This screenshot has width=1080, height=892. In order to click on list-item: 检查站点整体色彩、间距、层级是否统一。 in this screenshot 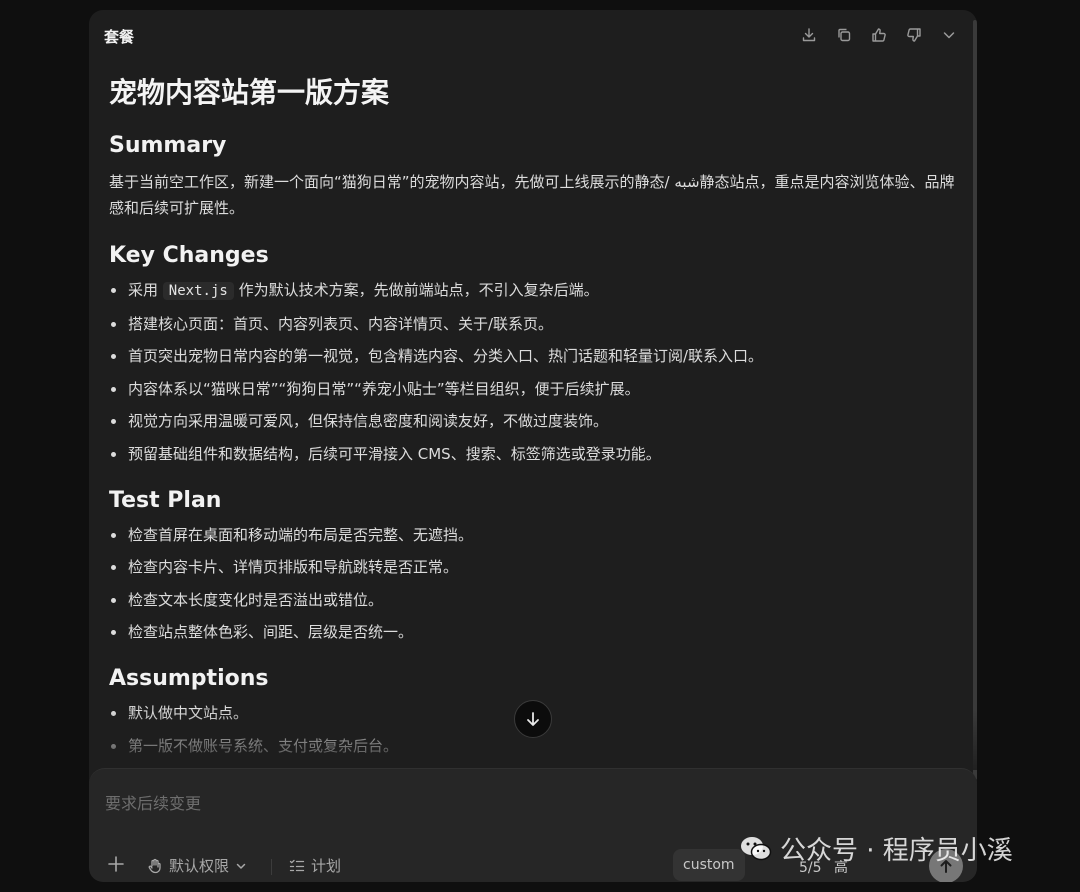, I will do `click(534, 632)`.